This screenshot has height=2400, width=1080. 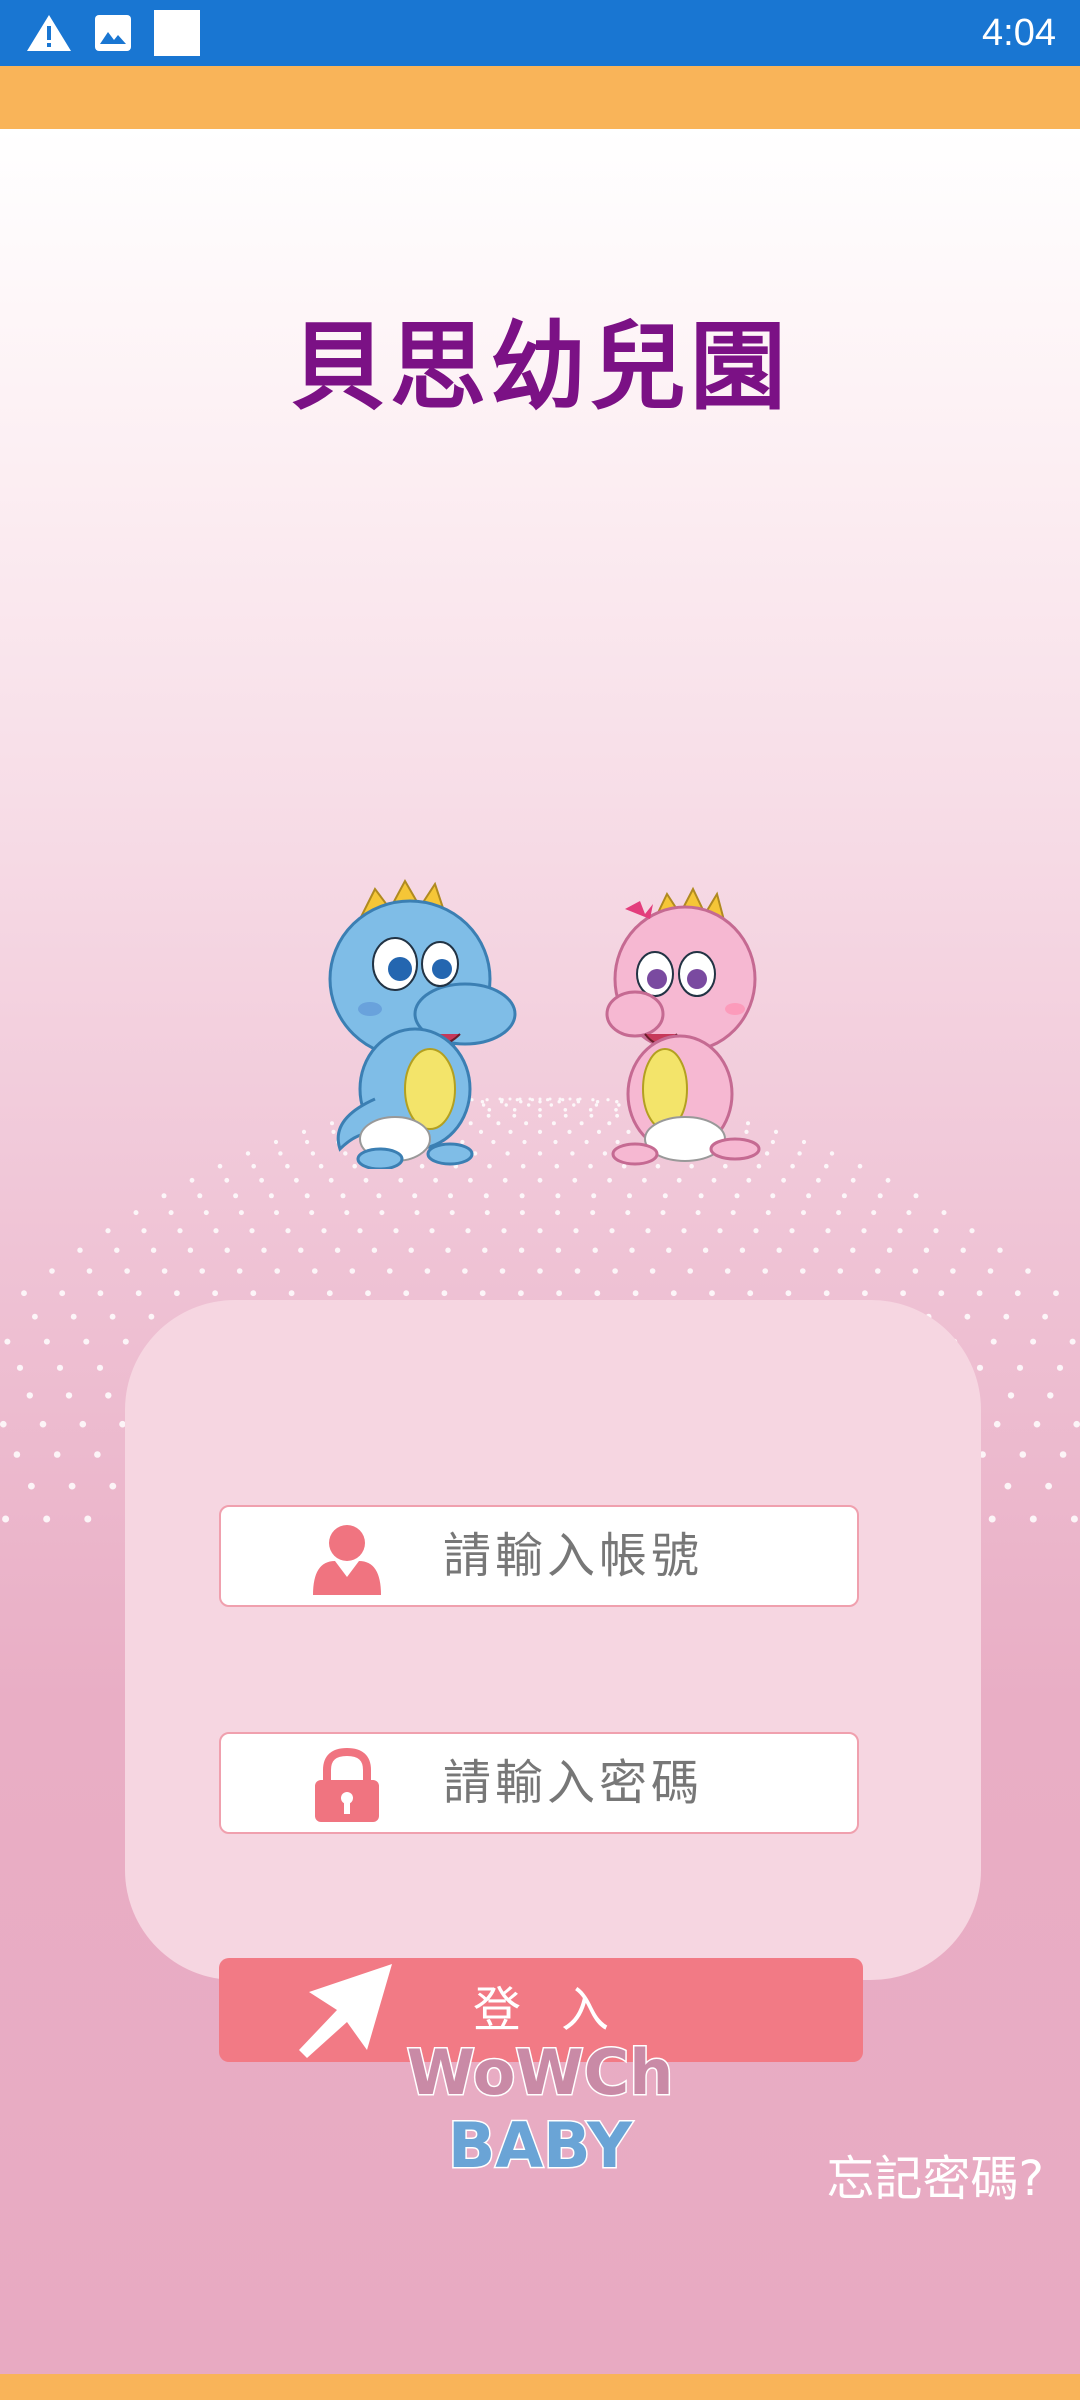 I want to click on status-bar: 4:04, so click(x=540, y=33).